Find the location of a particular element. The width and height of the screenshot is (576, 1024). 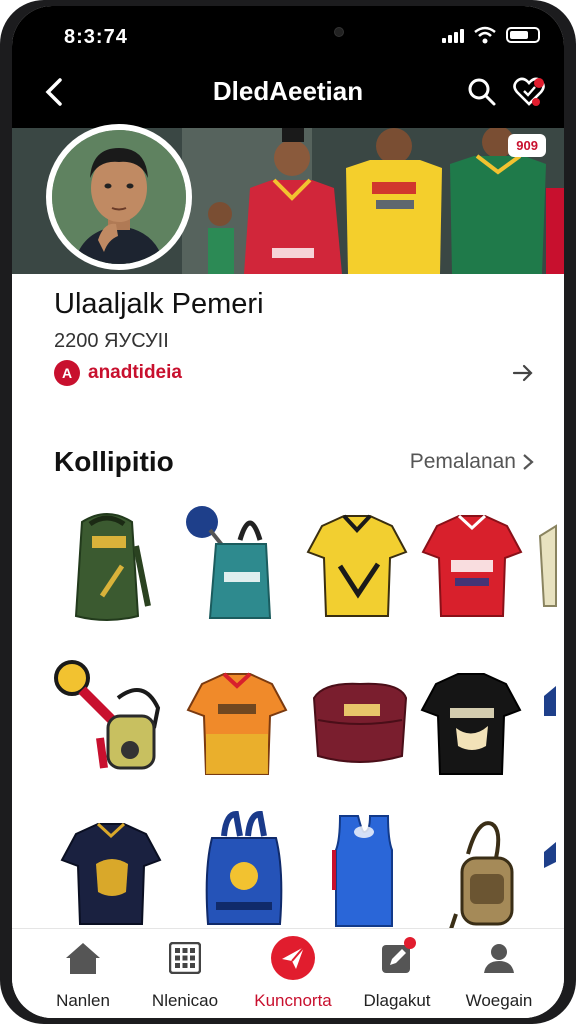

profile-stat: 2200 ЯУСУІІ is located at coordinates (111, 341).